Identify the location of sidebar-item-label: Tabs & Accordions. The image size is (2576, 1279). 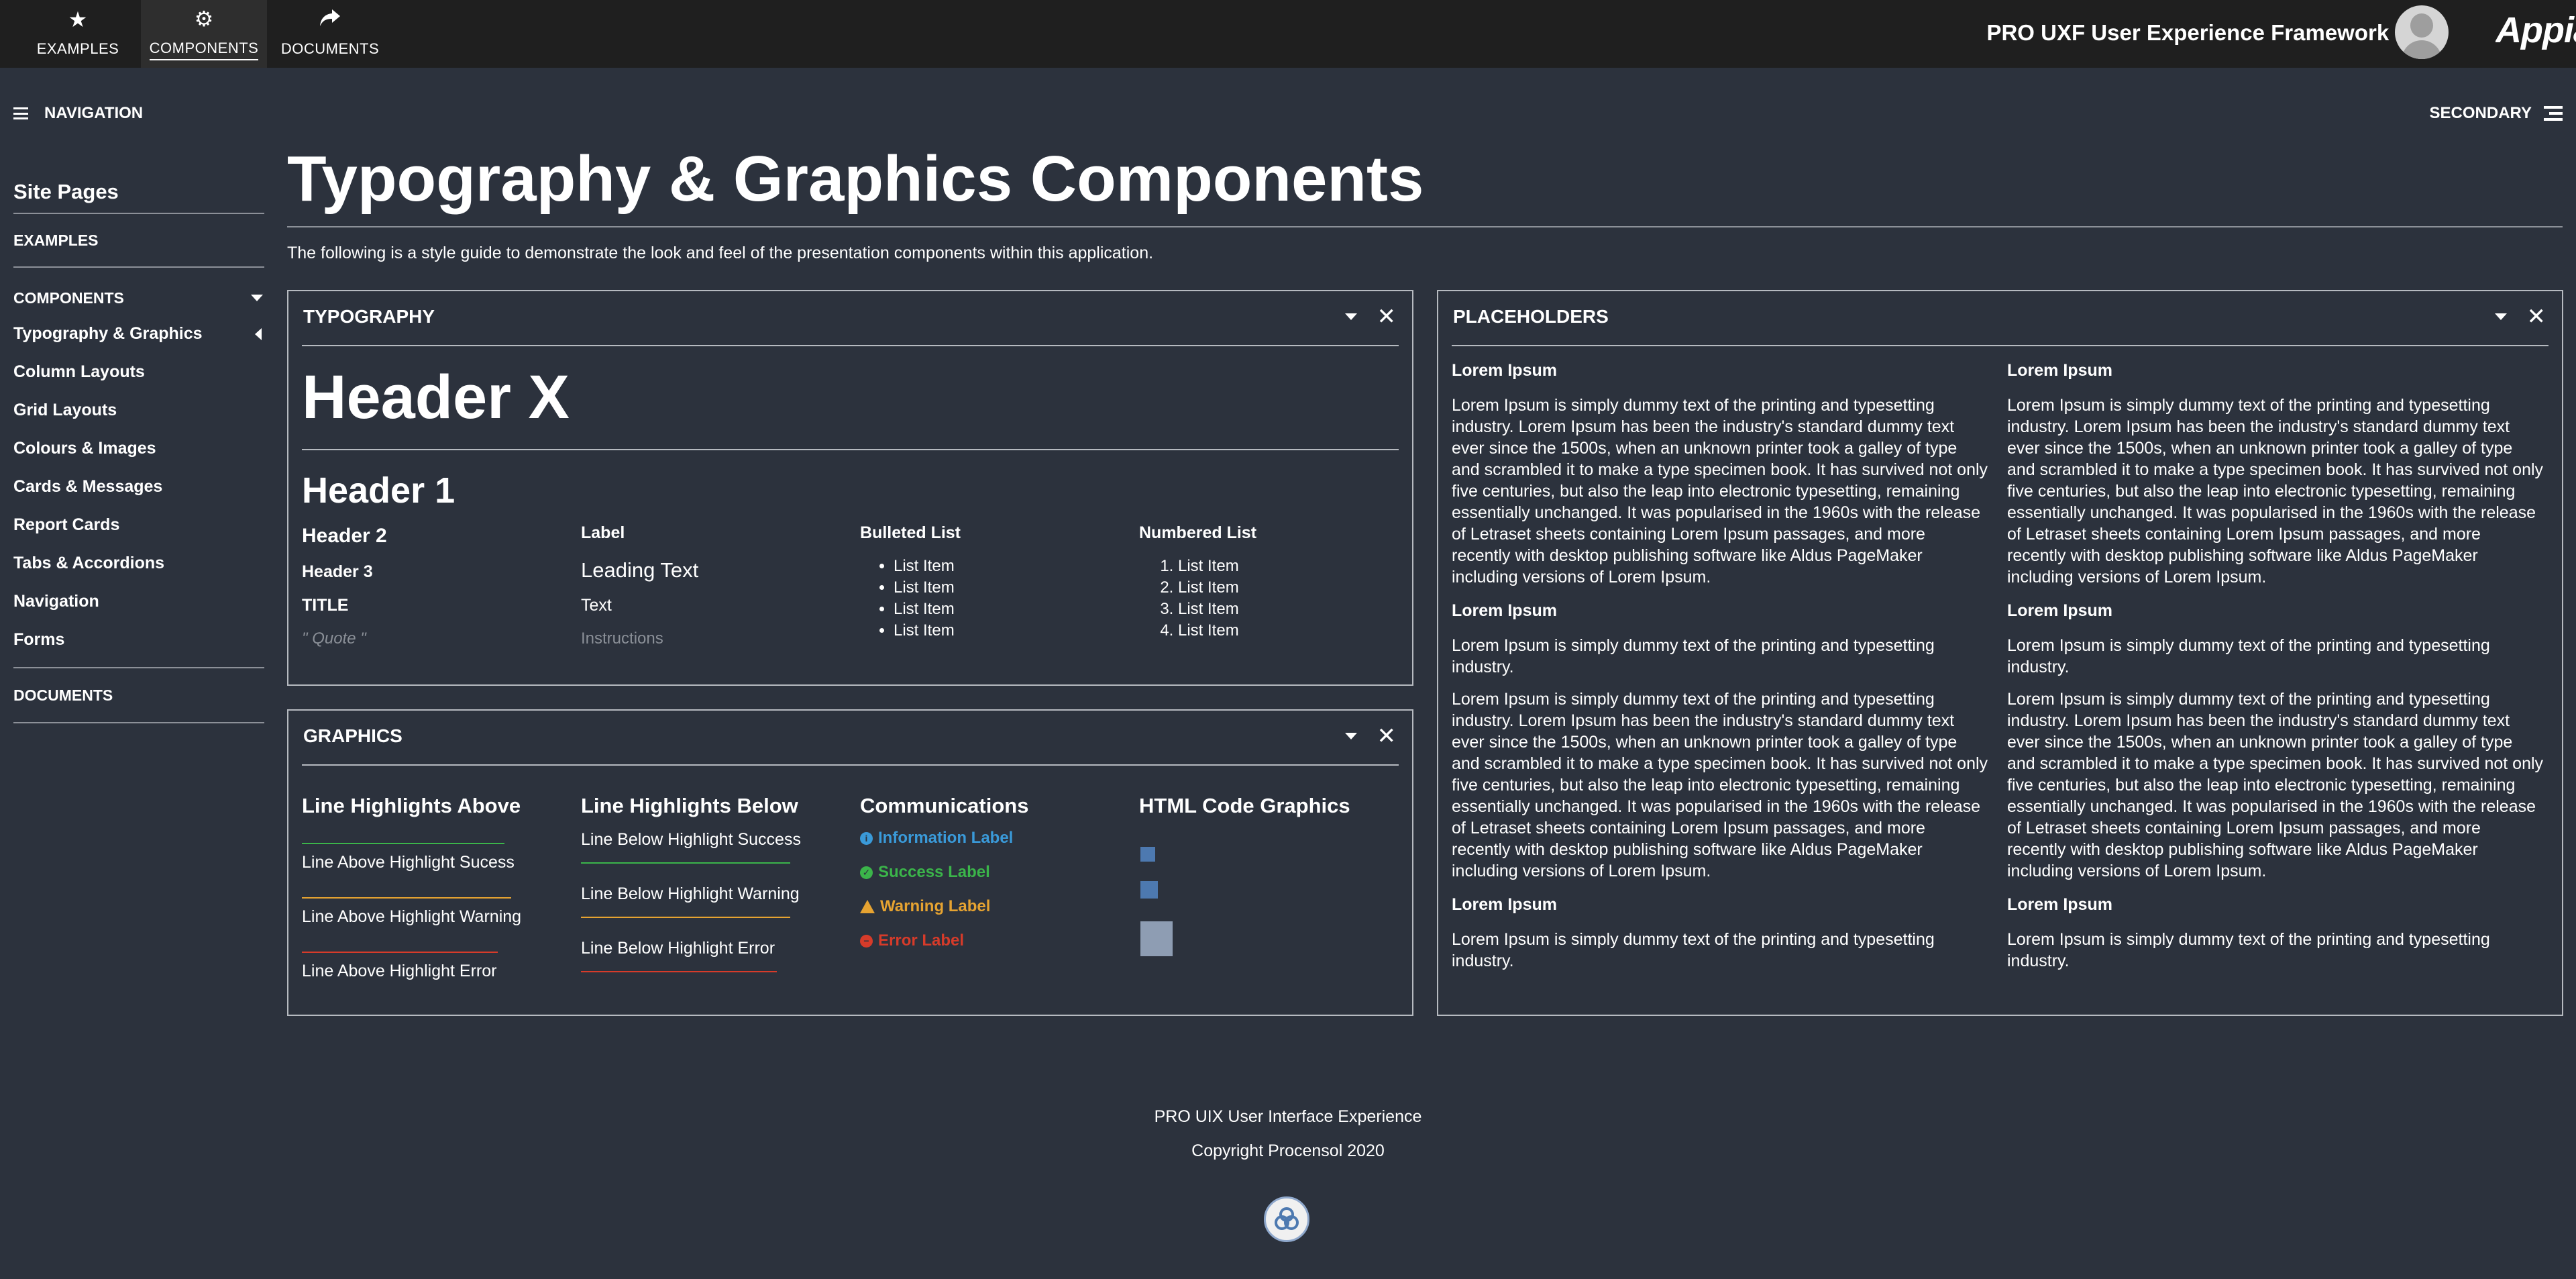
(89, 563).